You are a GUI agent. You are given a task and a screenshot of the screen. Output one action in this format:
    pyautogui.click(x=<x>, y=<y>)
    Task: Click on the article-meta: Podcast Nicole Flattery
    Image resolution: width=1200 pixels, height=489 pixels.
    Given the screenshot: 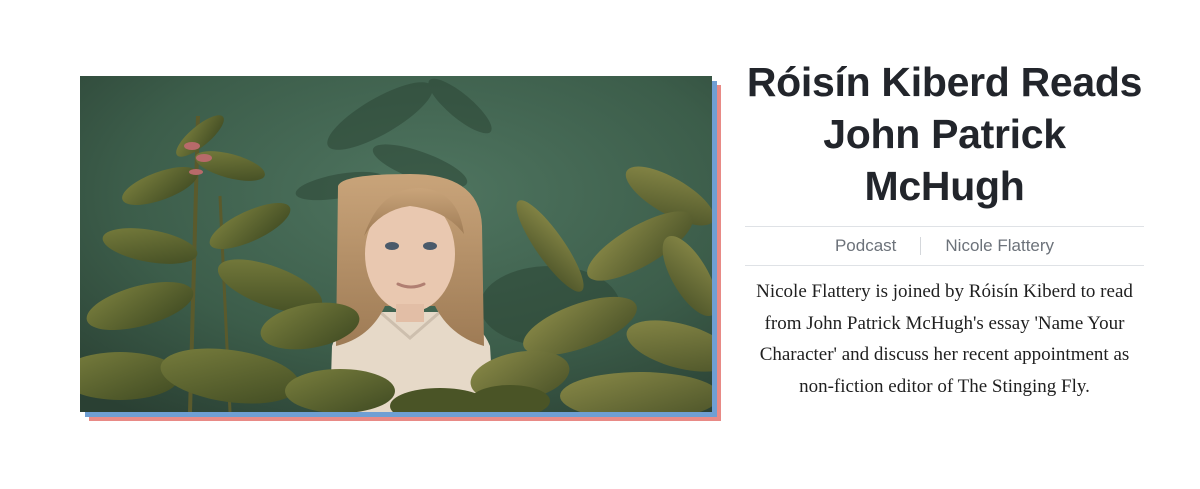 What is the action you would take?
    pyautogui.click(x=944, y=246)
    